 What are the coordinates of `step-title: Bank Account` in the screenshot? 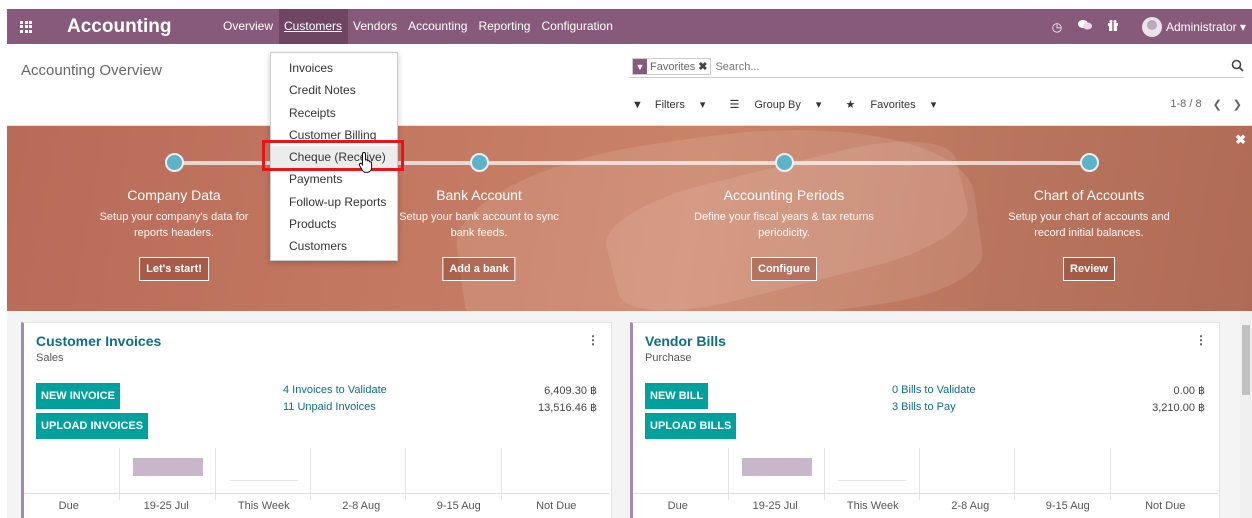 It's located at (479, 195).